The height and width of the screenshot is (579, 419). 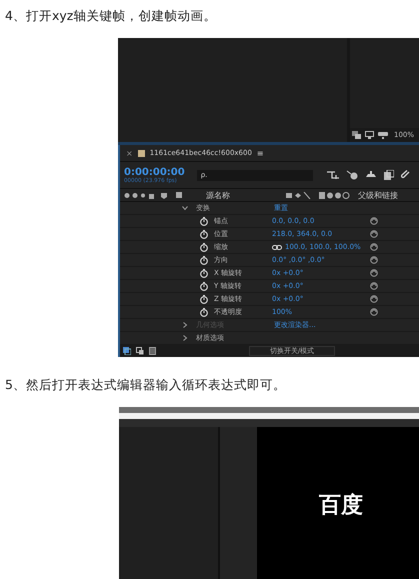 I want to click on comp-icon, so click(x=127, y=351).